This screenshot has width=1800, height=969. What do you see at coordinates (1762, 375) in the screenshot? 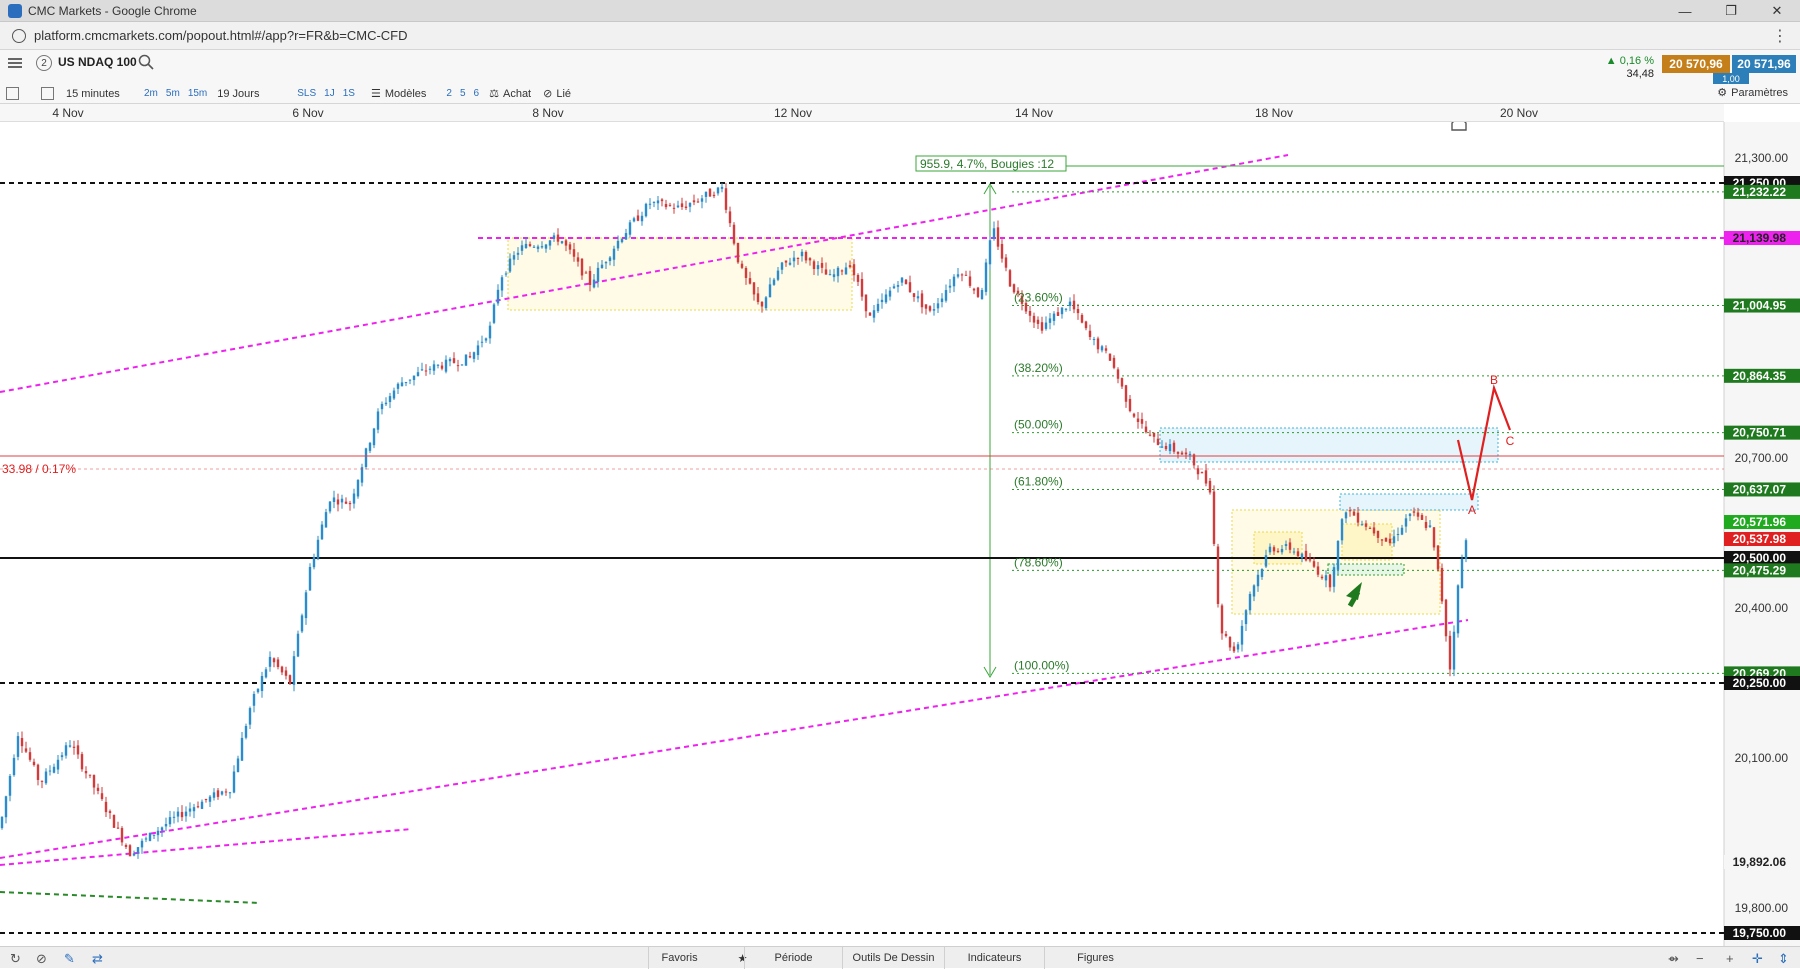
I see `price-tag: 20,864.35` at bounding box center [1762, 375].